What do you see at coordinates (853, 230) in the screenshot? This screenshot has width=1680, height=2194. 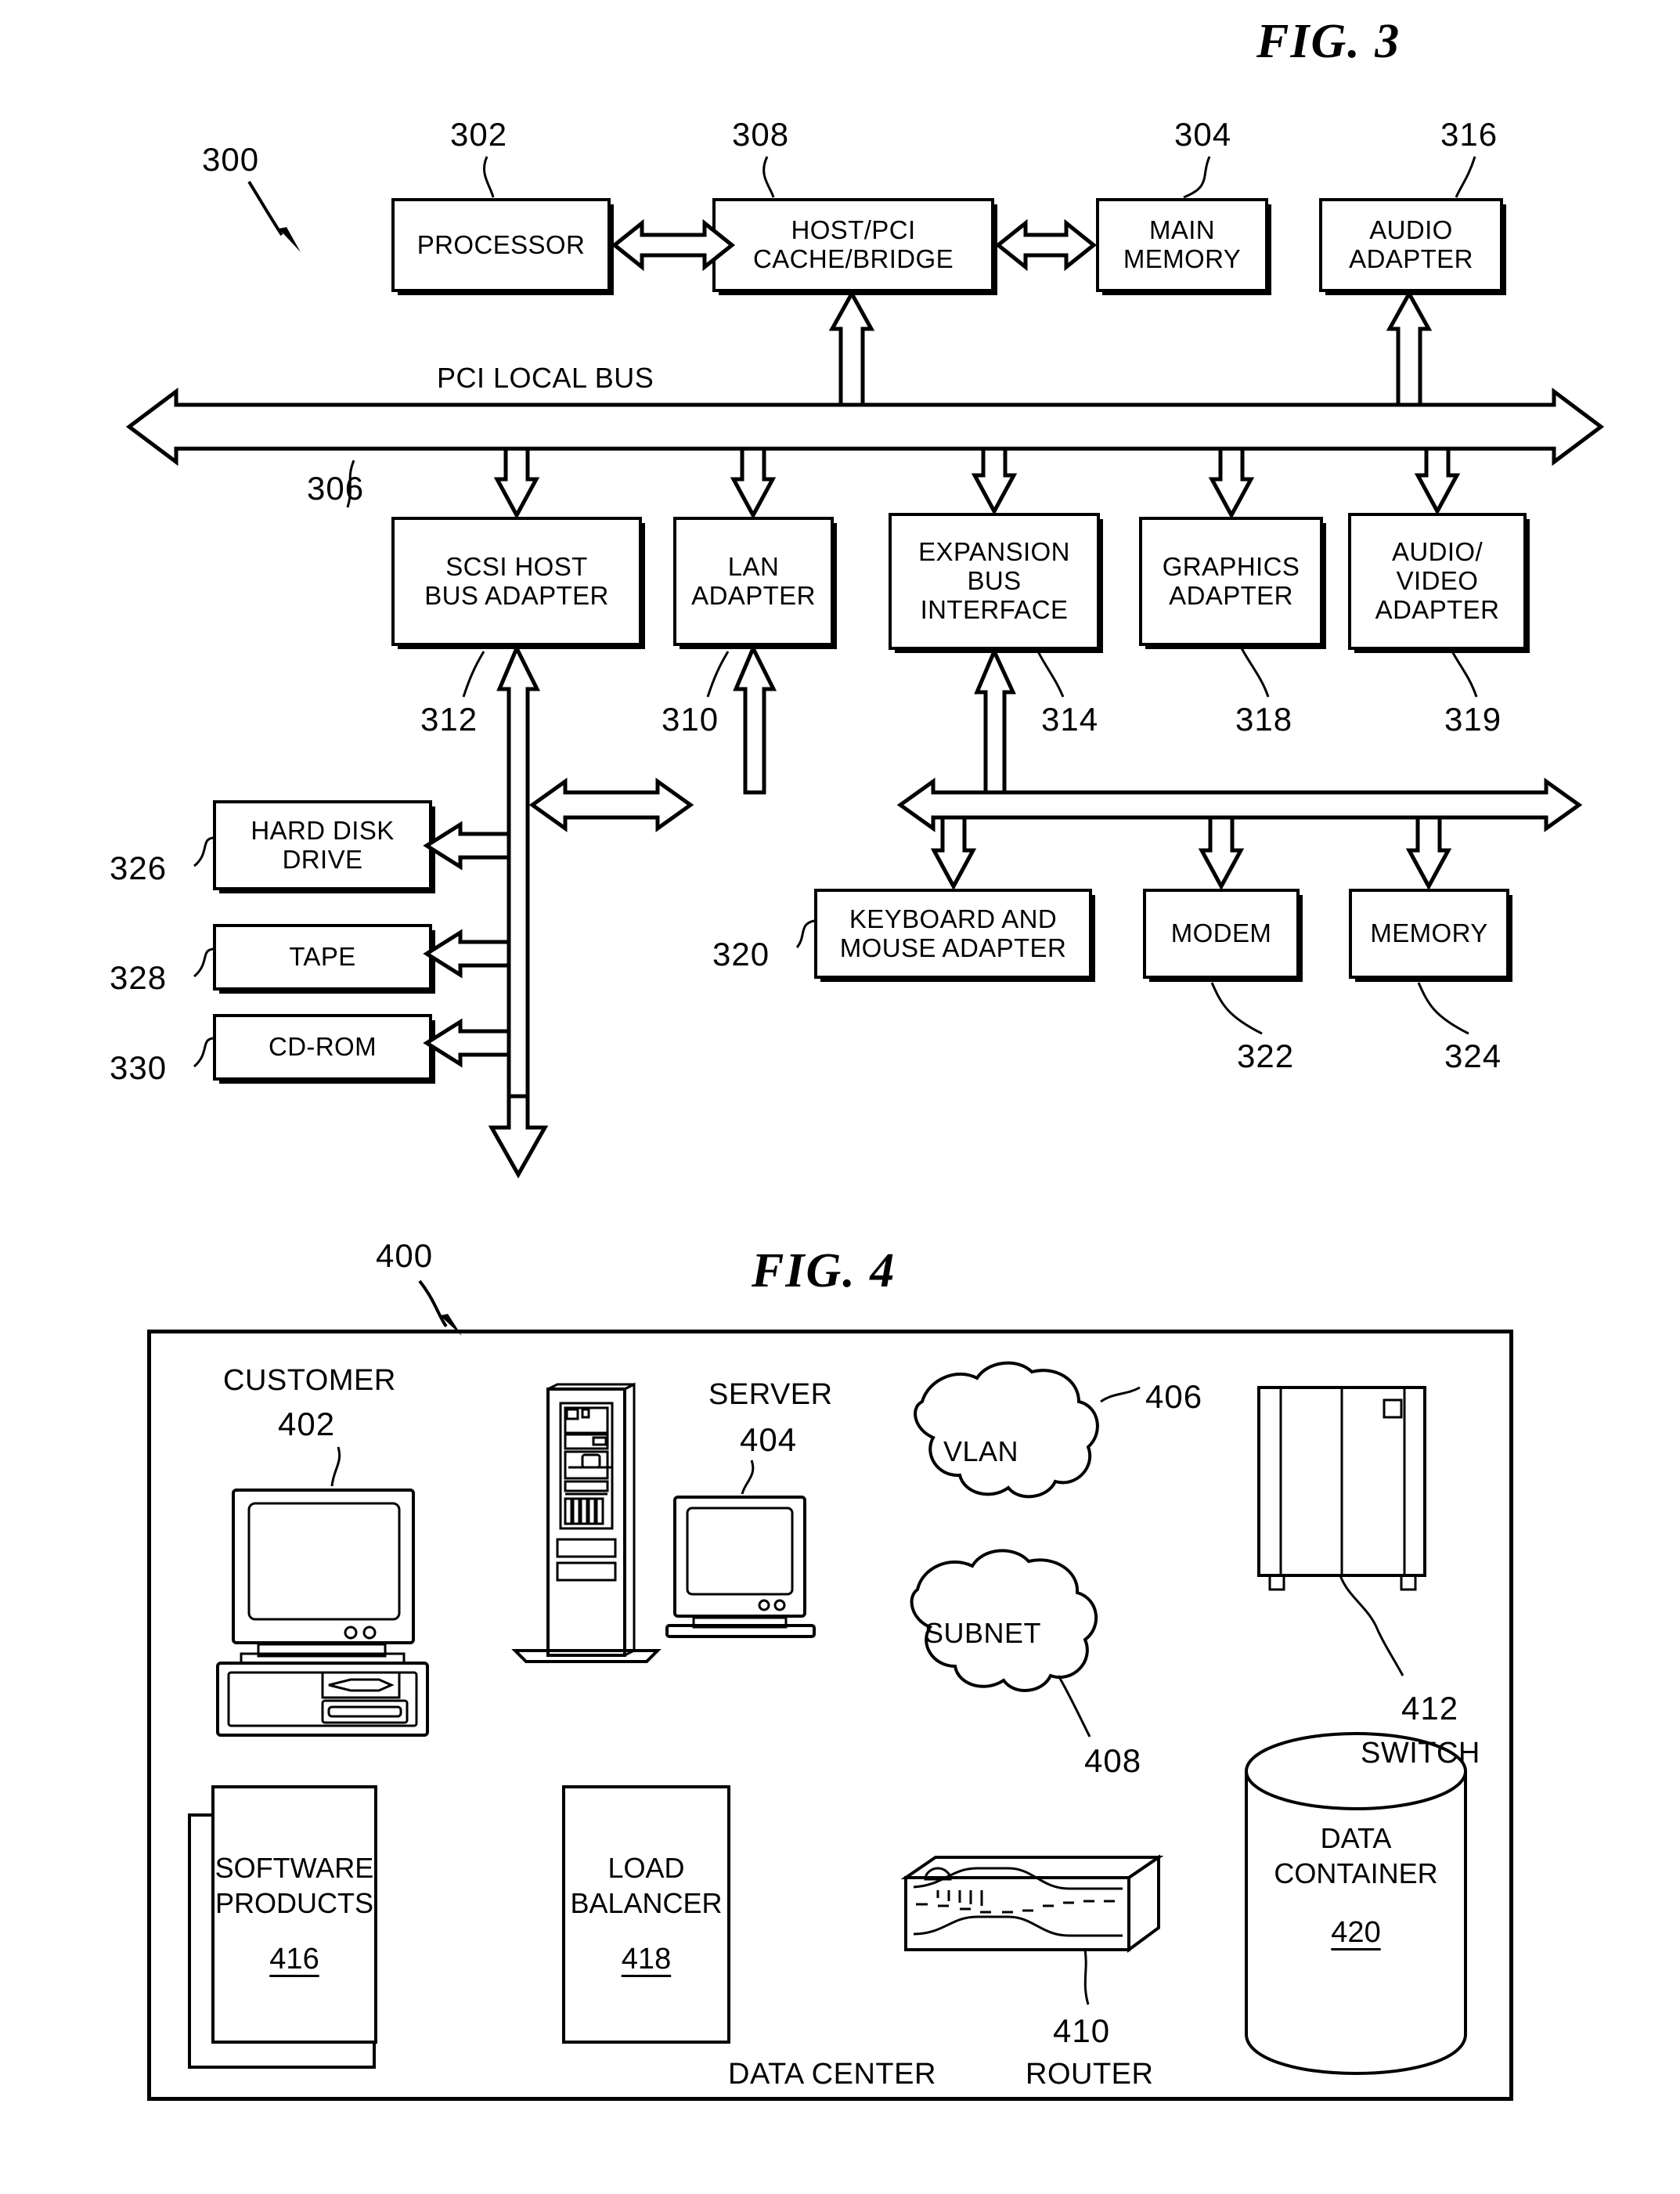 I see `block-host-pci-line1: HOST/PCI` at bounding box center [853, 230].